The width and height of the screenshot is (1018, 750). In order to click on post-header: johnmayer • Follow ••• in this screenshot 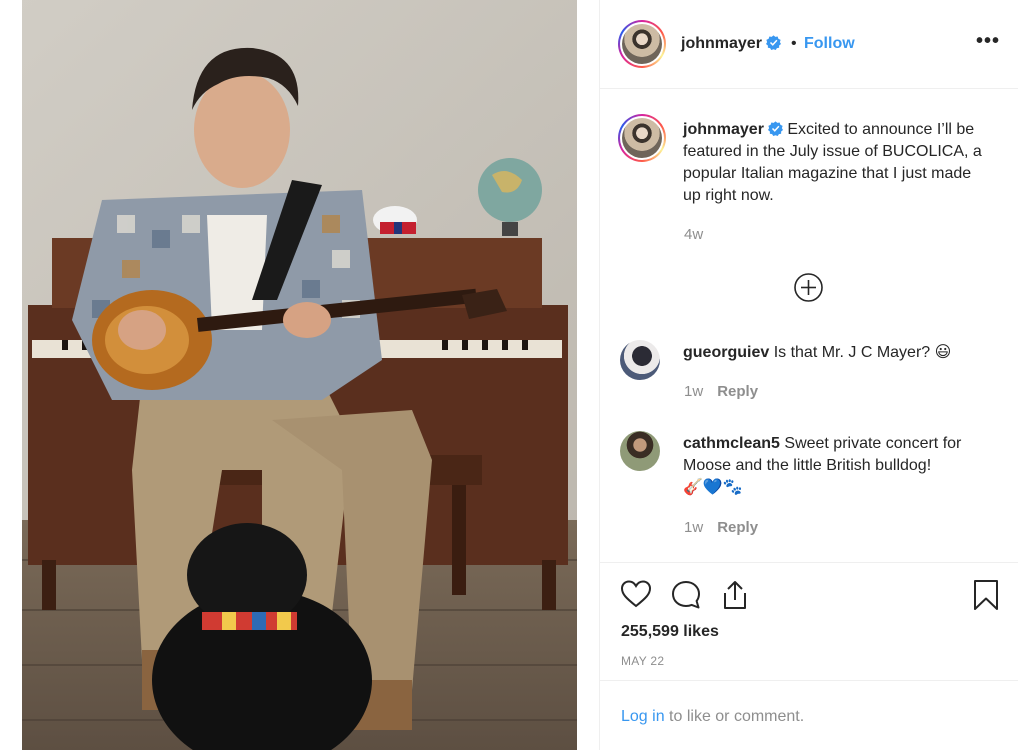, I will do `click(809, 44)`.